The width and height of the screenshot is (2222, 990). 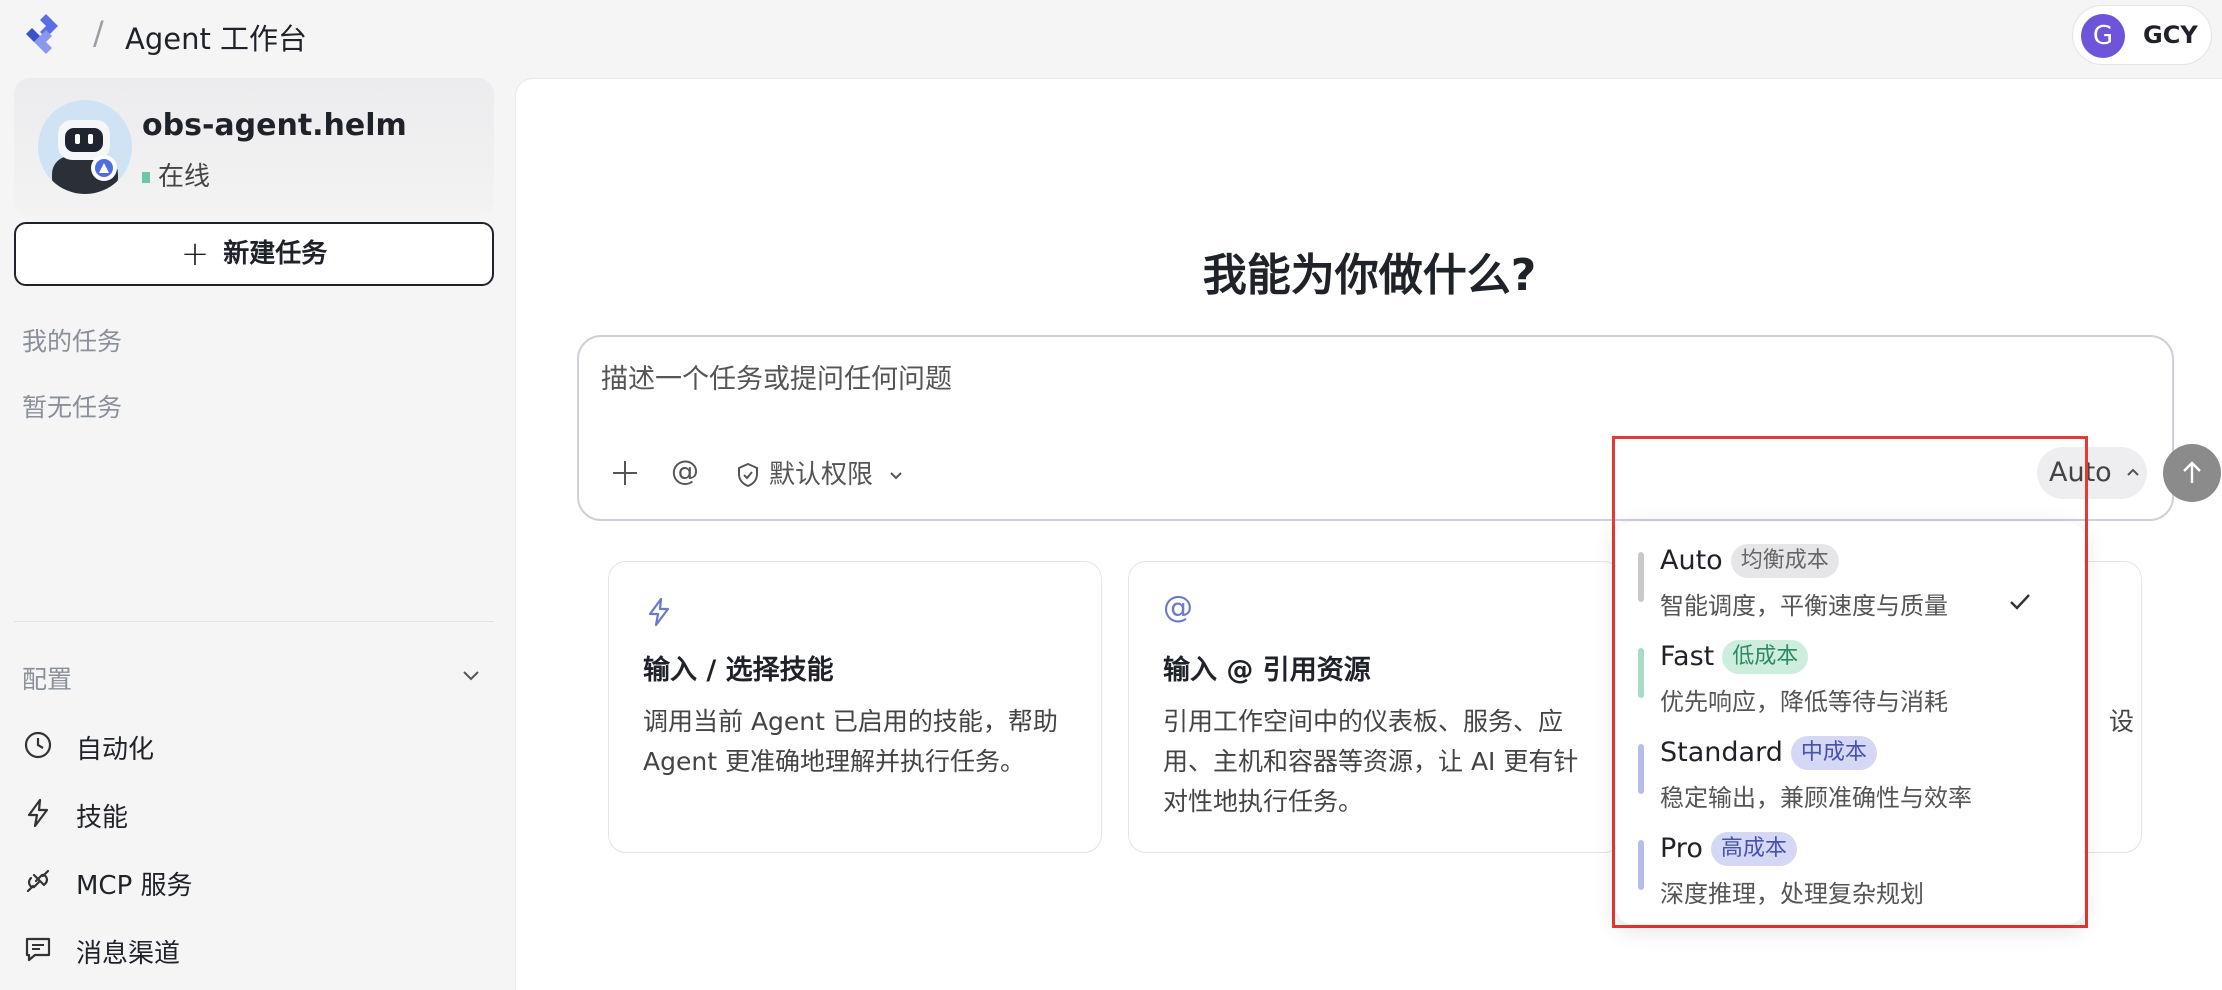 I want to click on sidebar-item-label: 消息渠道, so click(x=128, y=954).